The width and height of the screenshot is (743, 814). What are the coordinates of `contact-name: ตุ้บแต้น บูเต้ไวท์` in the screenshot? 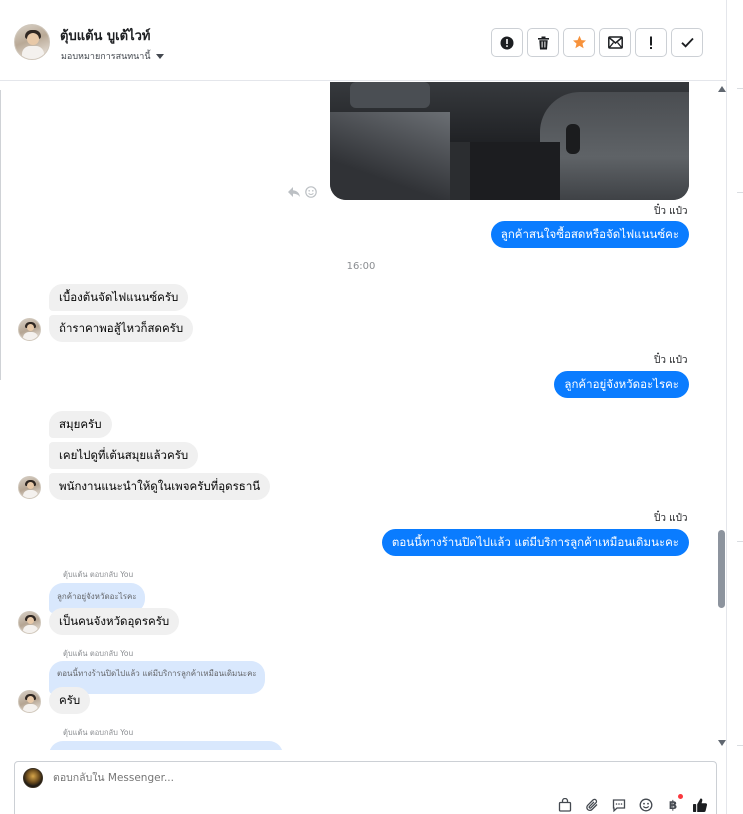 It's located at (105, 35).